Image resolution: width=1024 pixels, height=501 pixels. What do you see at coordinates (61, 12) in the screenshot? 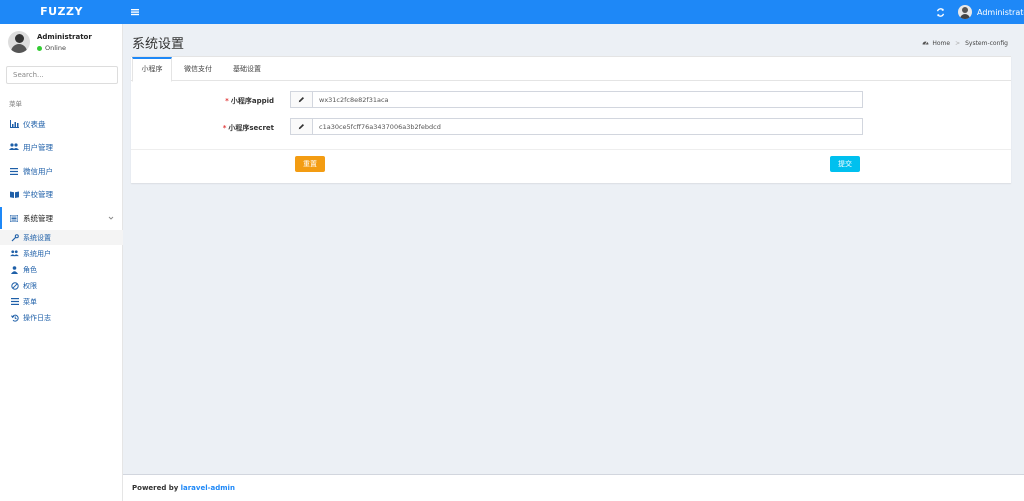
I see `app-logo: FUZZY` at bounding box center [61, 12].